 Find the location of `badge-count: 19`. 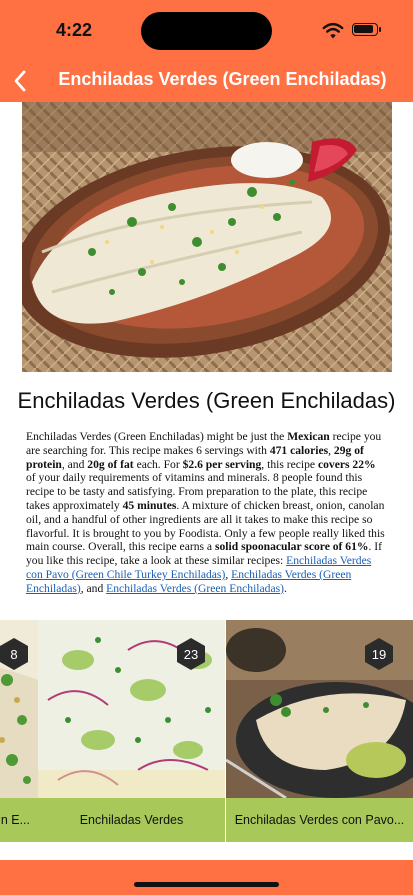

badge-count: 19 is located at coordinates (379, 654).